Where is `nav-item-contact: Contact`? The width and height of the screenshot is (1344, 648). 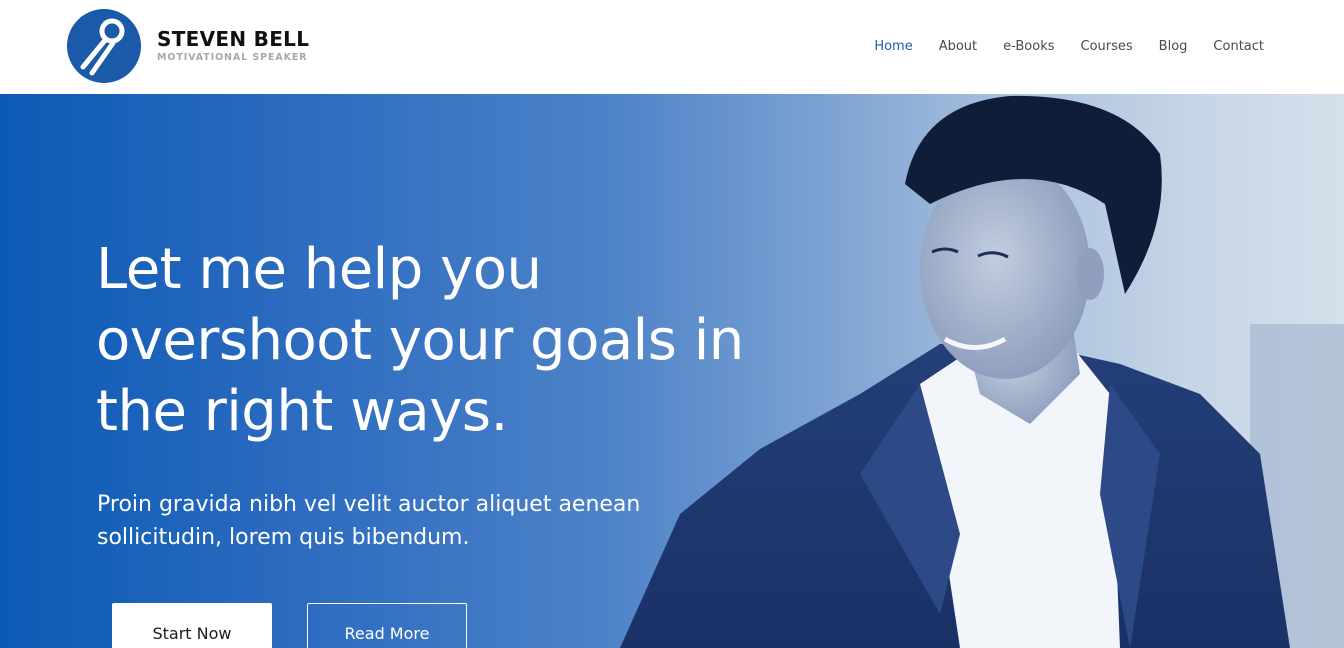 nav-item-contact: Contact is located at coordinates (1238, 47).